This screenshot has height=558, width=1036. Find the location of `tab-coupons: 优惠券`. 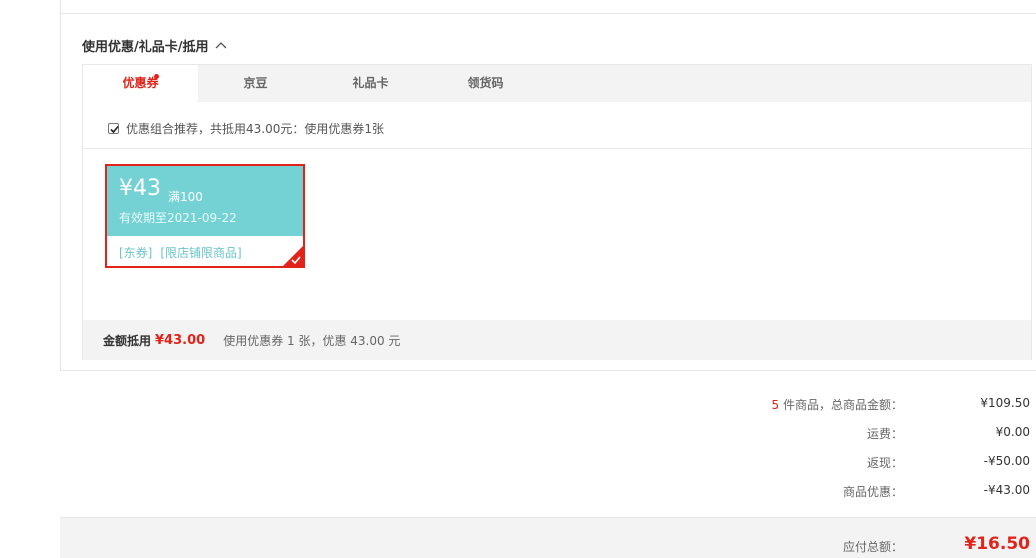

tab-coupons: 优惠券 is located at coordinates (140, 84).